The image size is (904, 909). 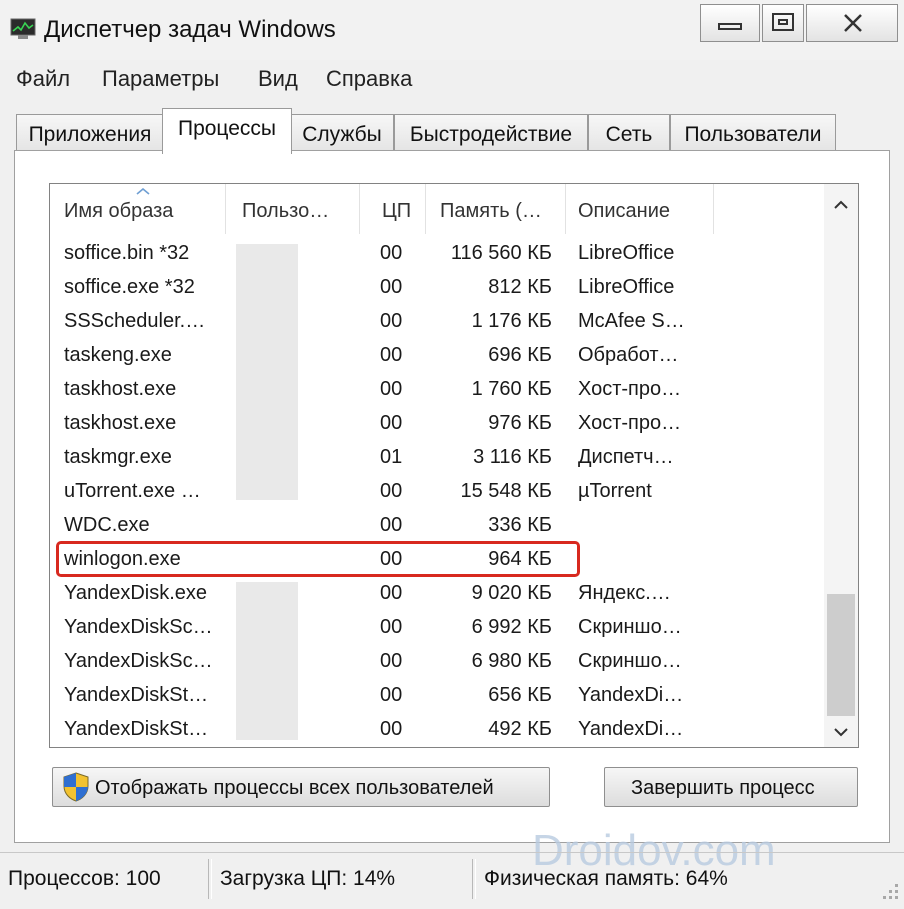 I want to click on tab-applications: Приложения, so click(x=90, y=133).